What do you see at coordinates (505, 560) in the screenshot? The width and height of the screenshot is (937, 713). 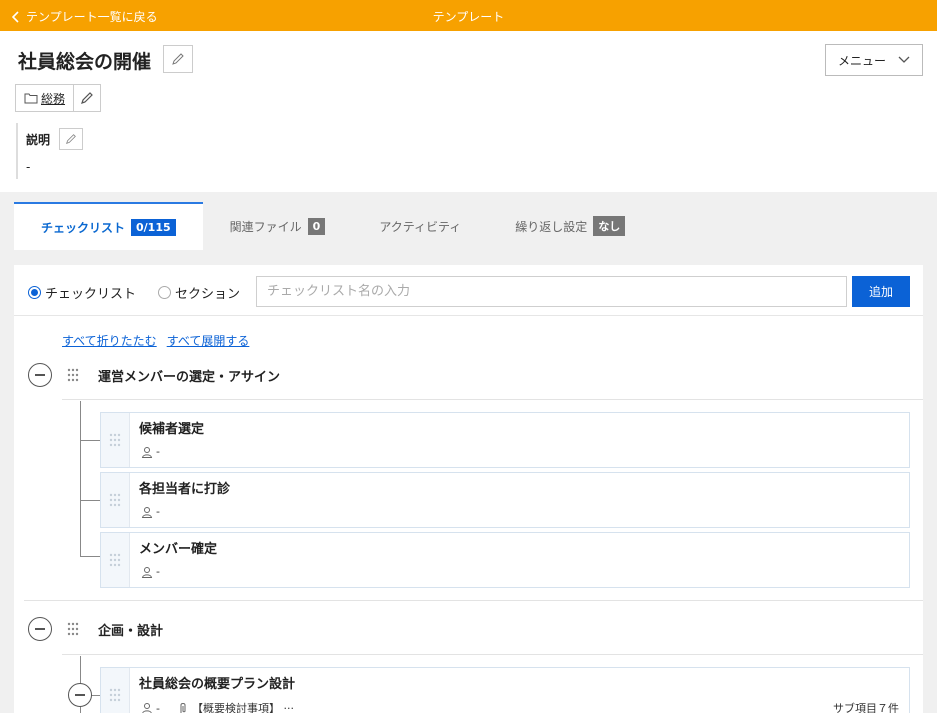 I see `checklist-item: メンバー確定 -` at bounding box center [505, 560].